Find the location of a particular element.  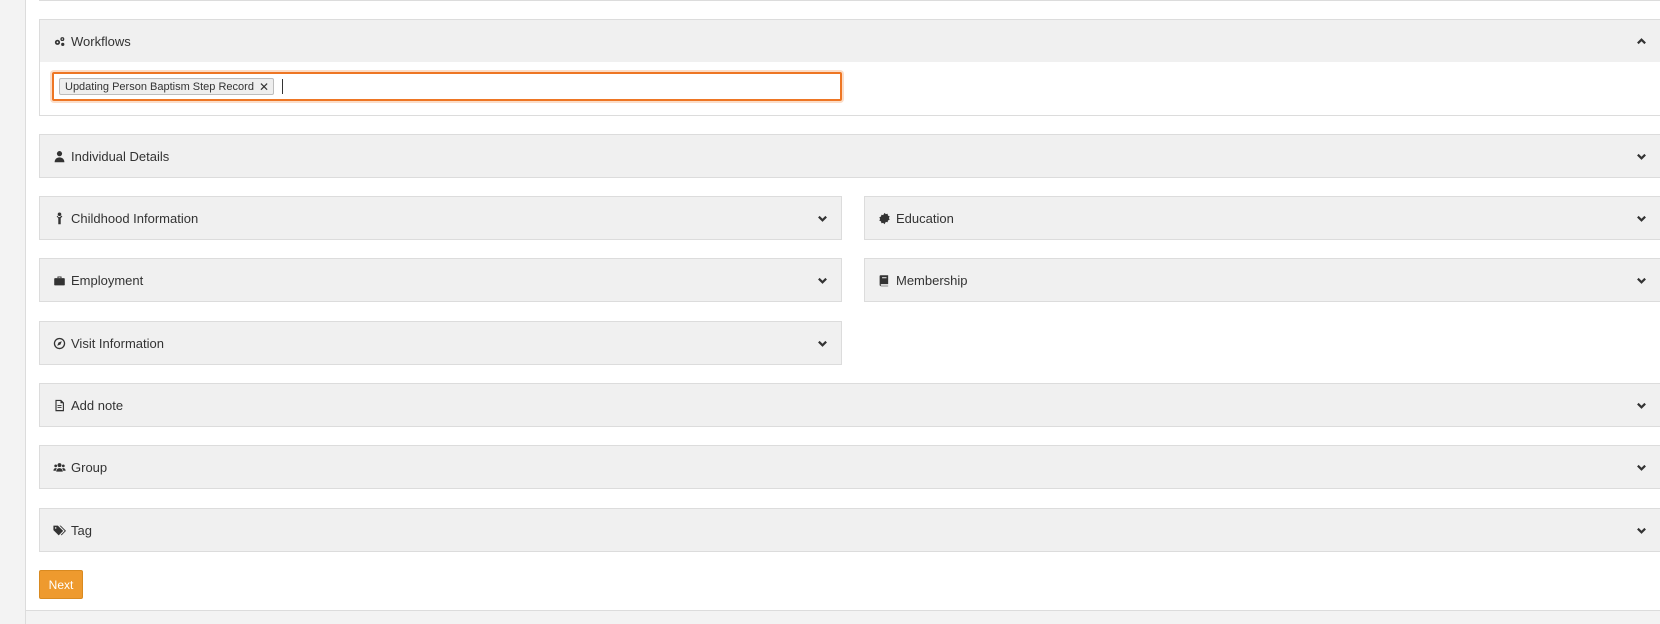

education-panel: Education is located at coordinates (1262, 218).